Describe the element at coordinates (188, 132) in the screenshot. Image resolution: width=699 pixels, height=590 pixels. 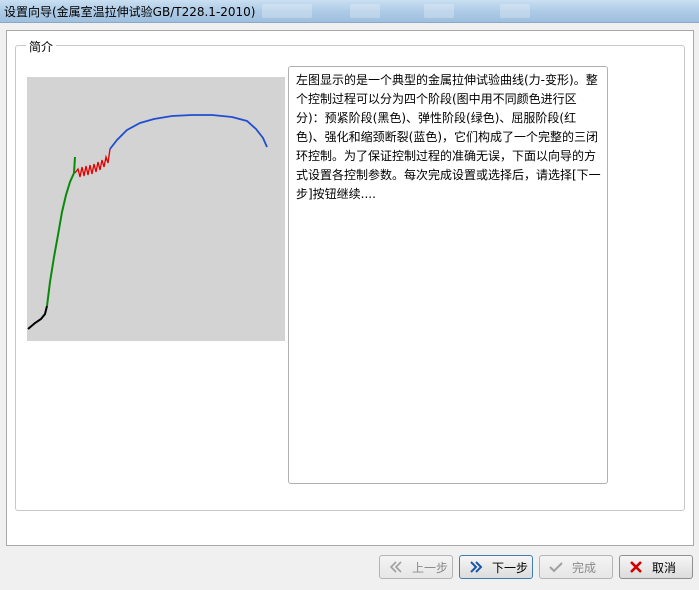
I see `curve-stage-hardening-necking` at that location.